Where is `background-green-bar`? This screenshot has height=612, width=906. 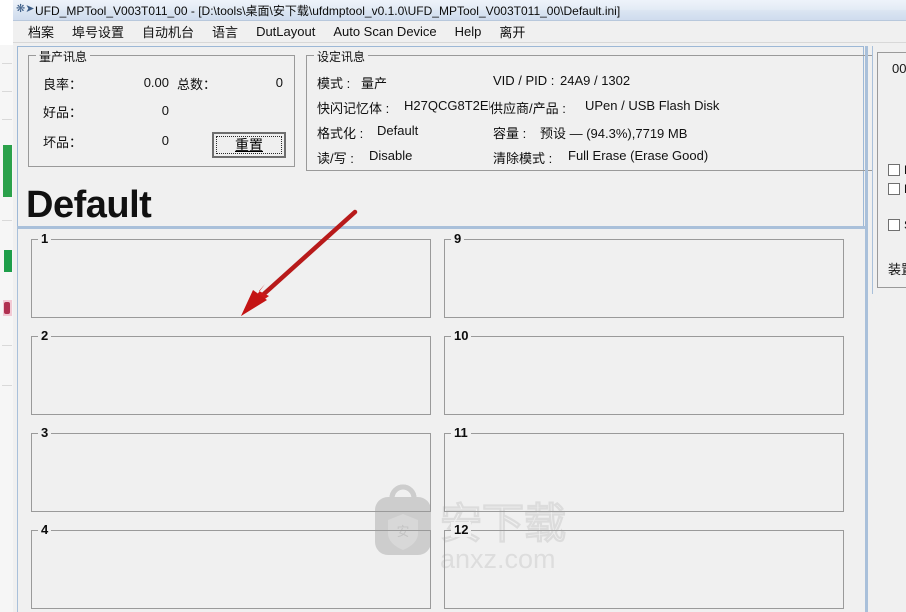 background-green-bar is located at coordinates (7, 171).